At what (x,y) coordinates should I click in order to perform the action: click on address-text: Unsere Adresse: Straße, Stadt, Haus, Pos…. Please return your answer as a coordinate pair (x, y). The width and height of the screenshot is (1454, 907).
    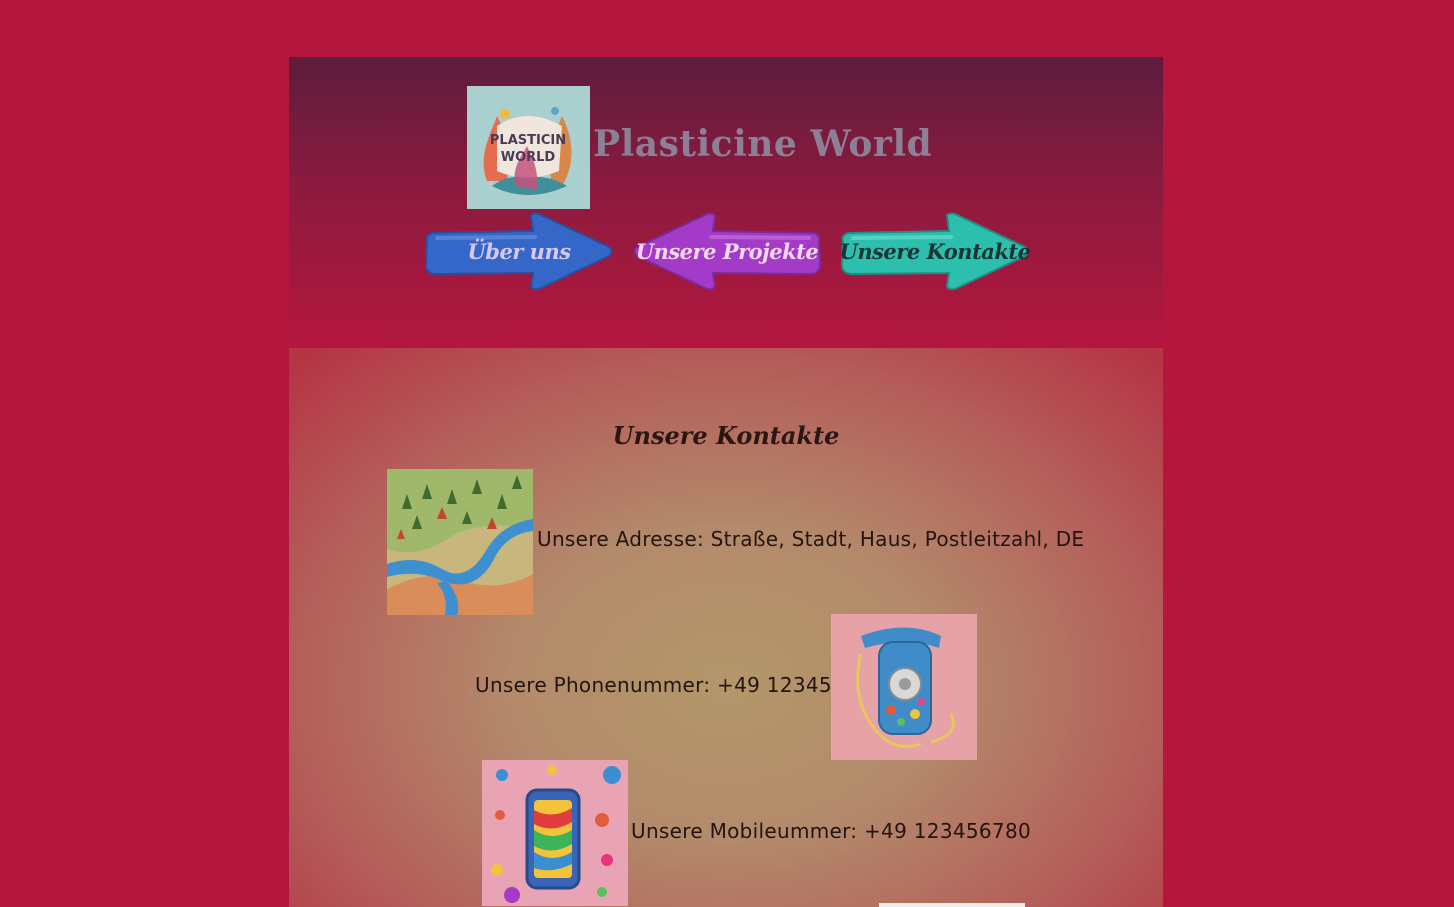
    Looking at the image, I should click on (811, 539).